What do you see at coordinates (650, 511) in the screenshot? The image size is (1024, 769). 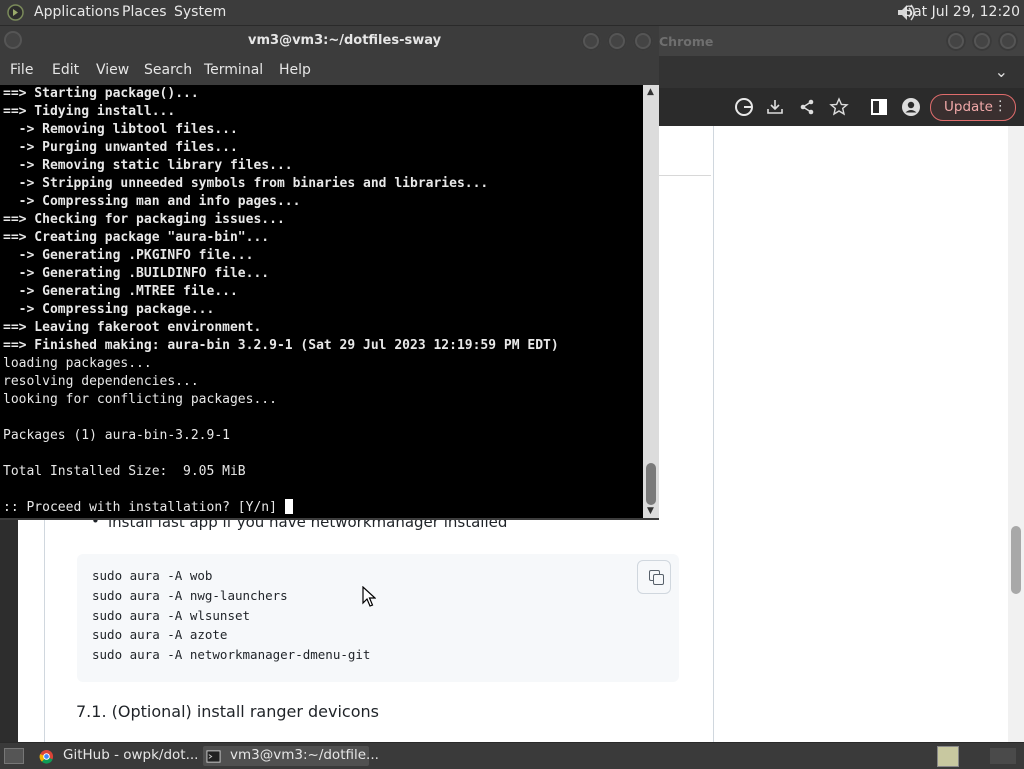 I see `scroll-down-arrow-icon: ▼` at bounding box center [650, 511].